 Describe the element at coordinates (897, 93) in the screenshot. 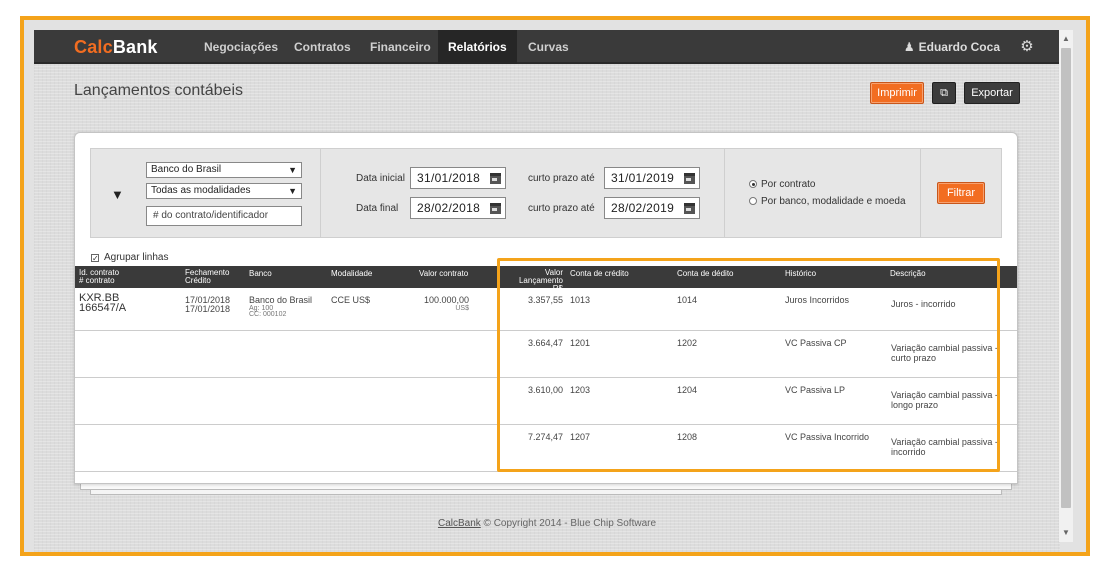

I see `print-button: Imprimir` at that location.